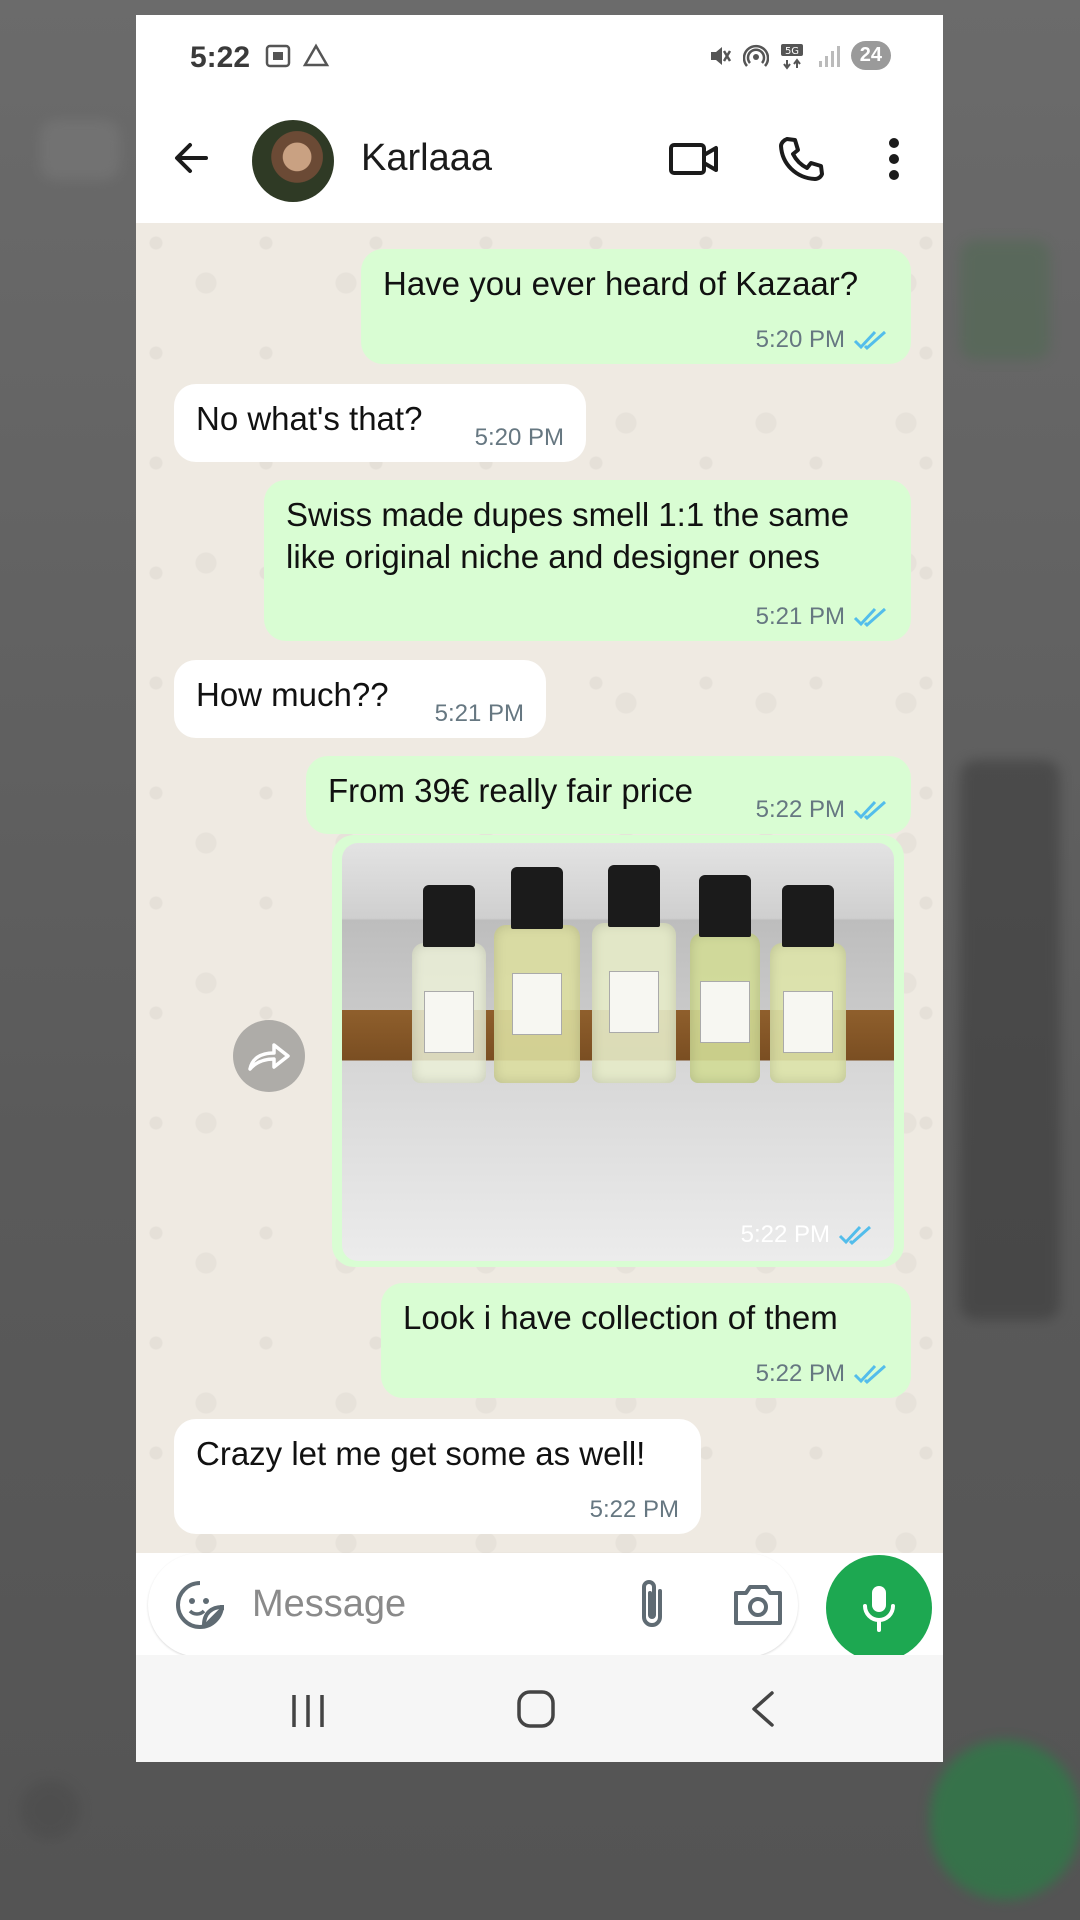  I want to click on message-incoming: No what's that? 5:20 PM, so click(380, 423).